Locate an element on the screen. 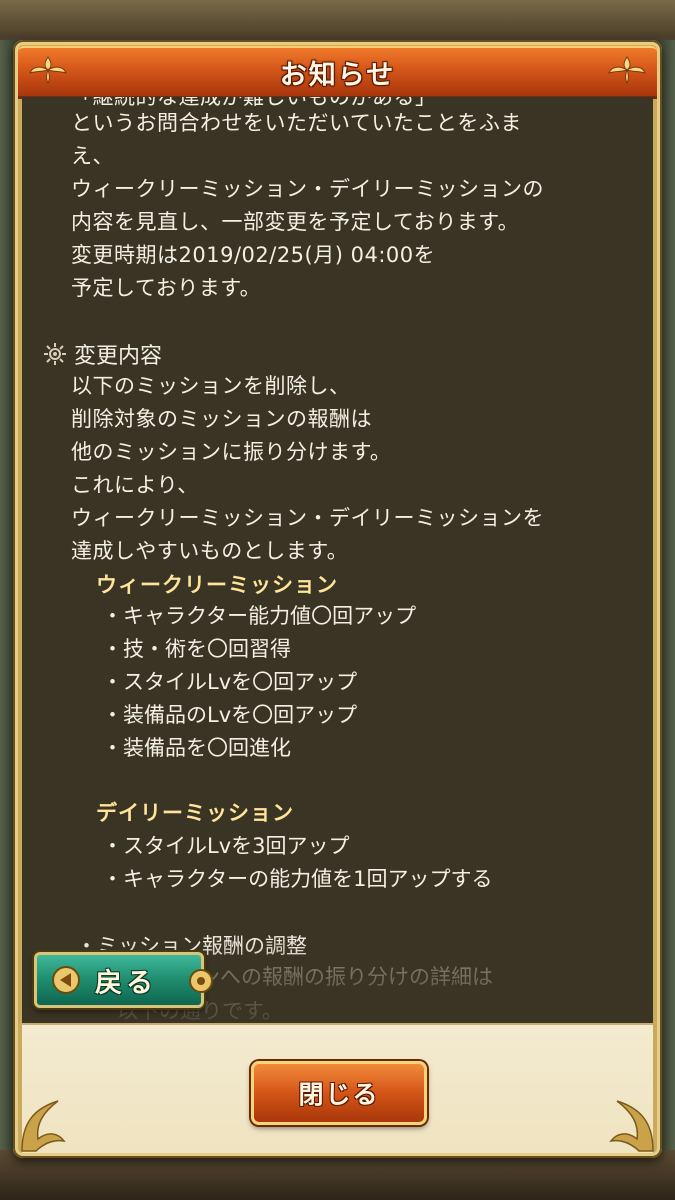 This screenshot has width=675, height=1200. dialog-title-bar: お知らせ is located at coordinates (337, 72).